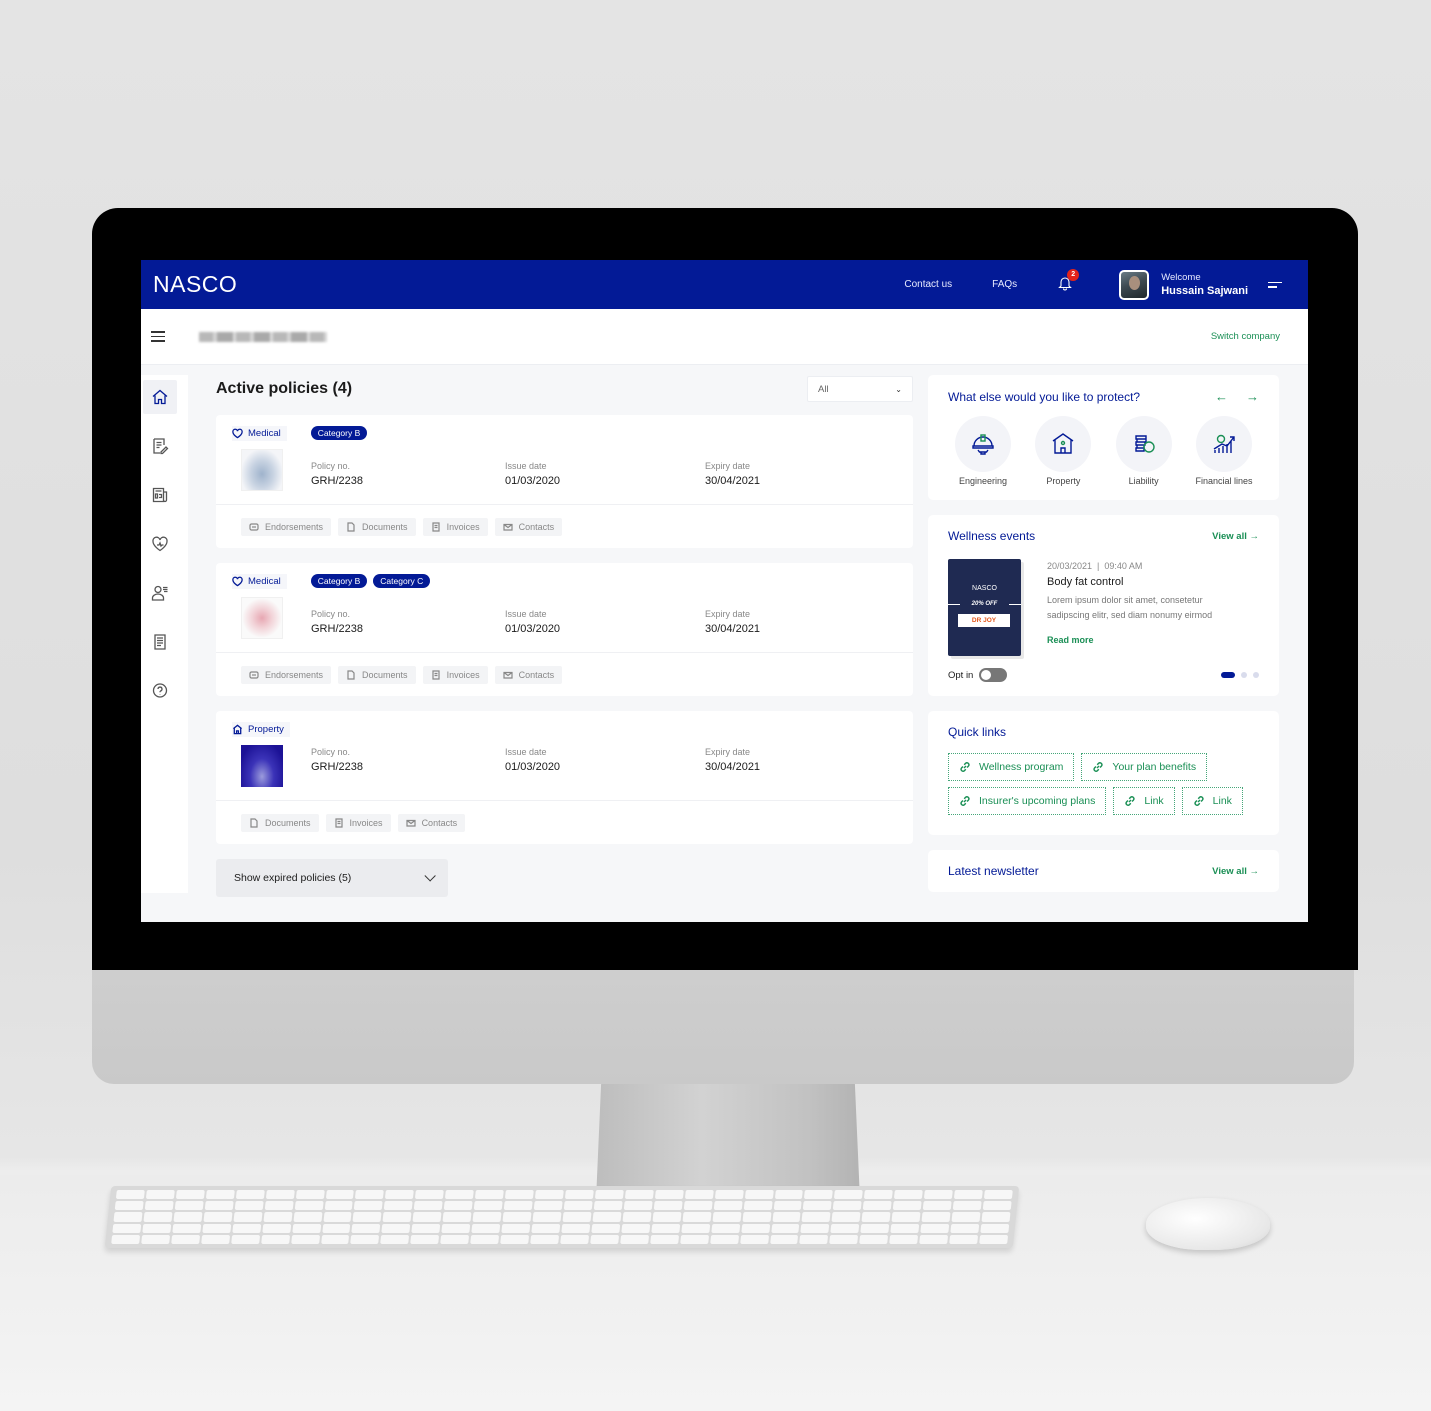 This screenshot has width=1431, height=1411. I want to click on sidenav-help, so click(160, 691).